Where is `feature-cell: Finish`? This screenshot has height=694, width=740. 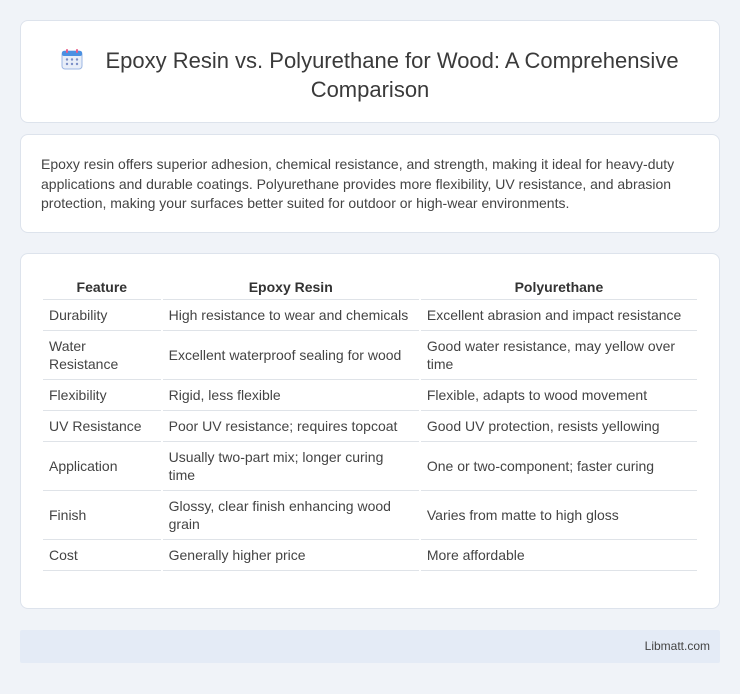
feature-cell: Finish is located at coordinates (102, 515).